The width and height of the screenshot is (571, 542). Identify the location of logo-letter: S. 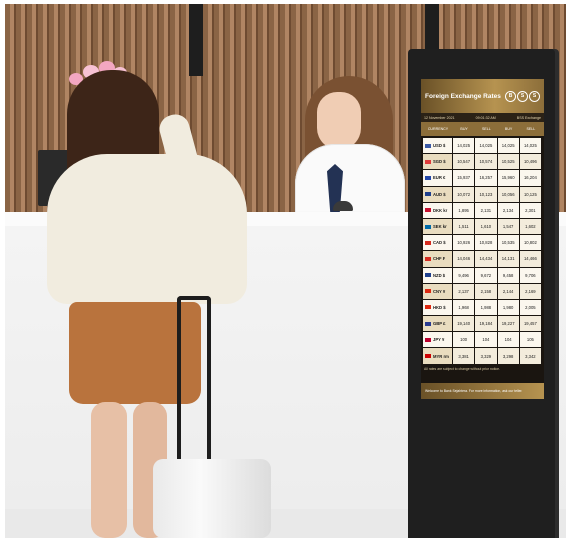
(522, 96).